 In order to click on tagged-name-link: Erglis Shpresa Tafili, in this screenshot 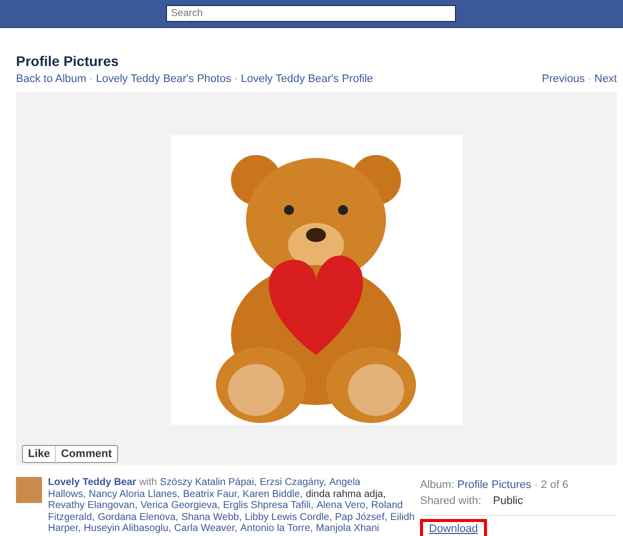, I will do `click(268, 506)`.